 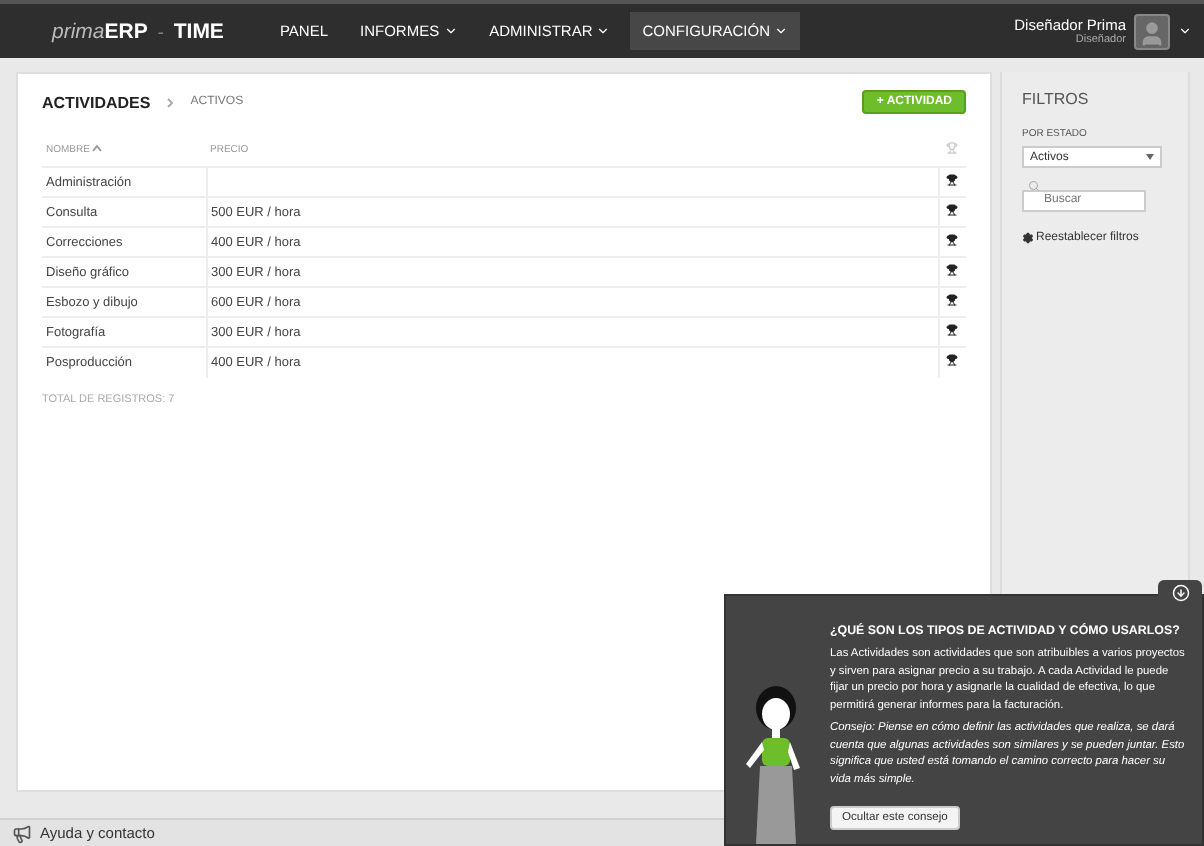 What do you see at coordinates (1152, 31) in the screenshot?
I see `avatar-icon` at bounding box center [1152, 31].